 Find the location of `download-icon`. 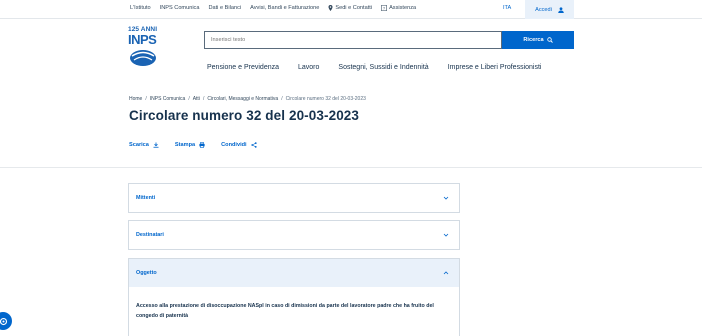

download-icon is located at coordinates (156, 145).